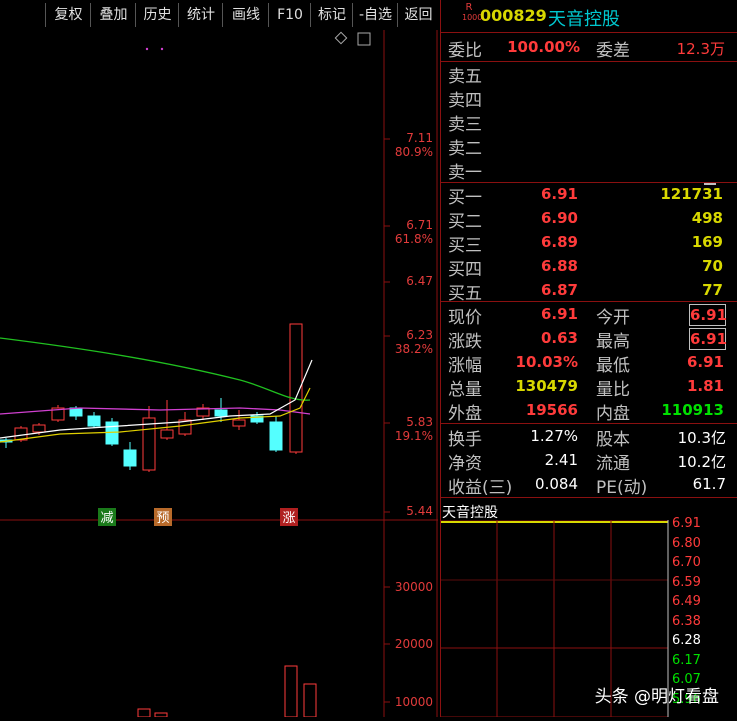 The height and width of the screenshot is (721, 737). Describe the element at coordinates (465, 101) in the screenshot. I see `sell-label-1: 卖四` at that location.